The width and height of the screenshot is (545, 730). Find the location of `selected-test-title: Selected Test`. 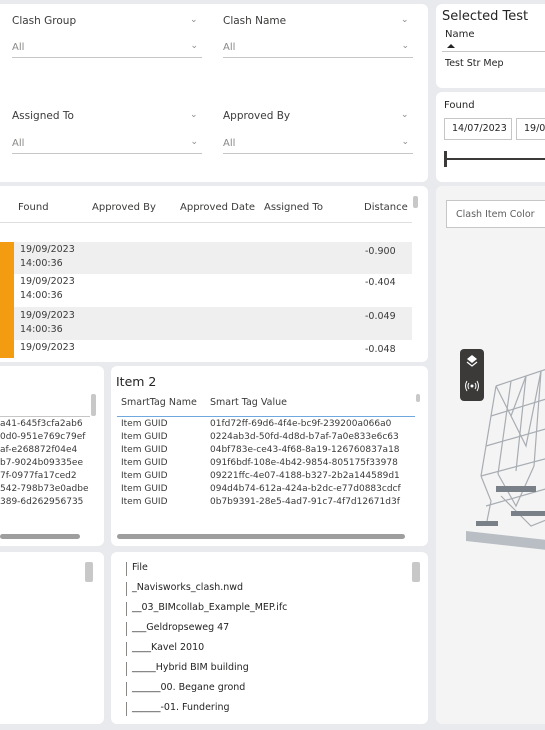

selected-test-title: Selected Test is located at coordinates (485, 16).